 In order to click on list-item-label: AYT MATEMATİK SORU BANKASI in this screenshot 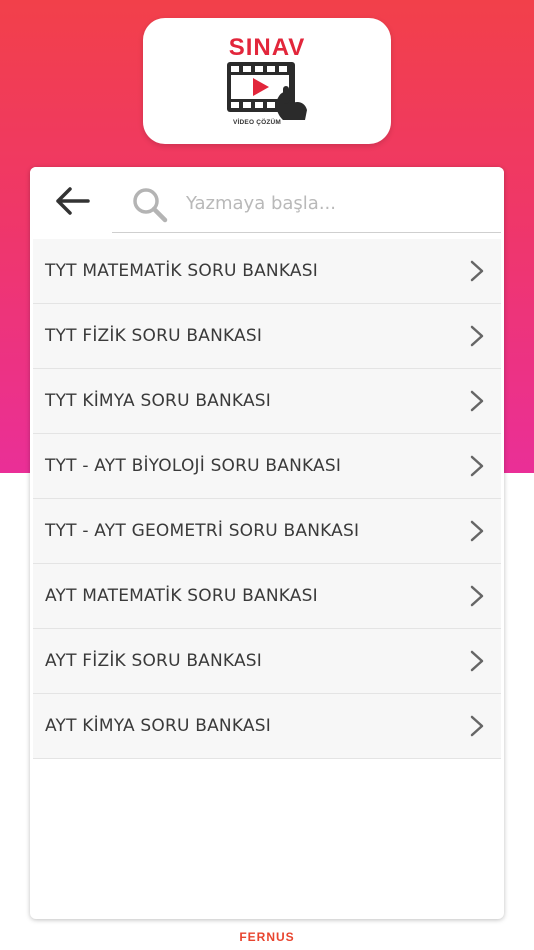, I will do `click(181, 596)`.